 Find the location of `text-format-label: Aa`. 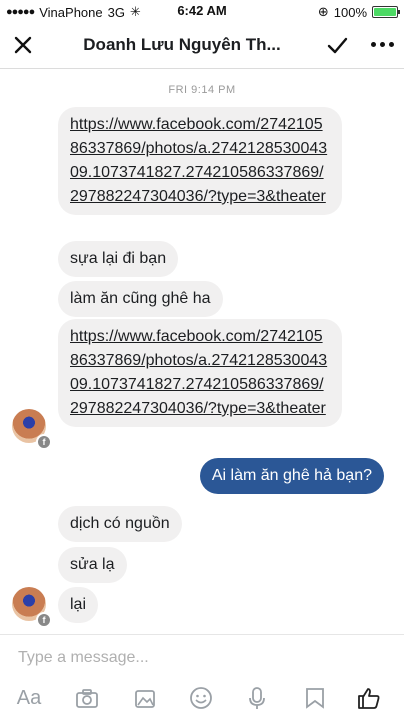

text-format-label: Aa is located at coordinates (29, 697).